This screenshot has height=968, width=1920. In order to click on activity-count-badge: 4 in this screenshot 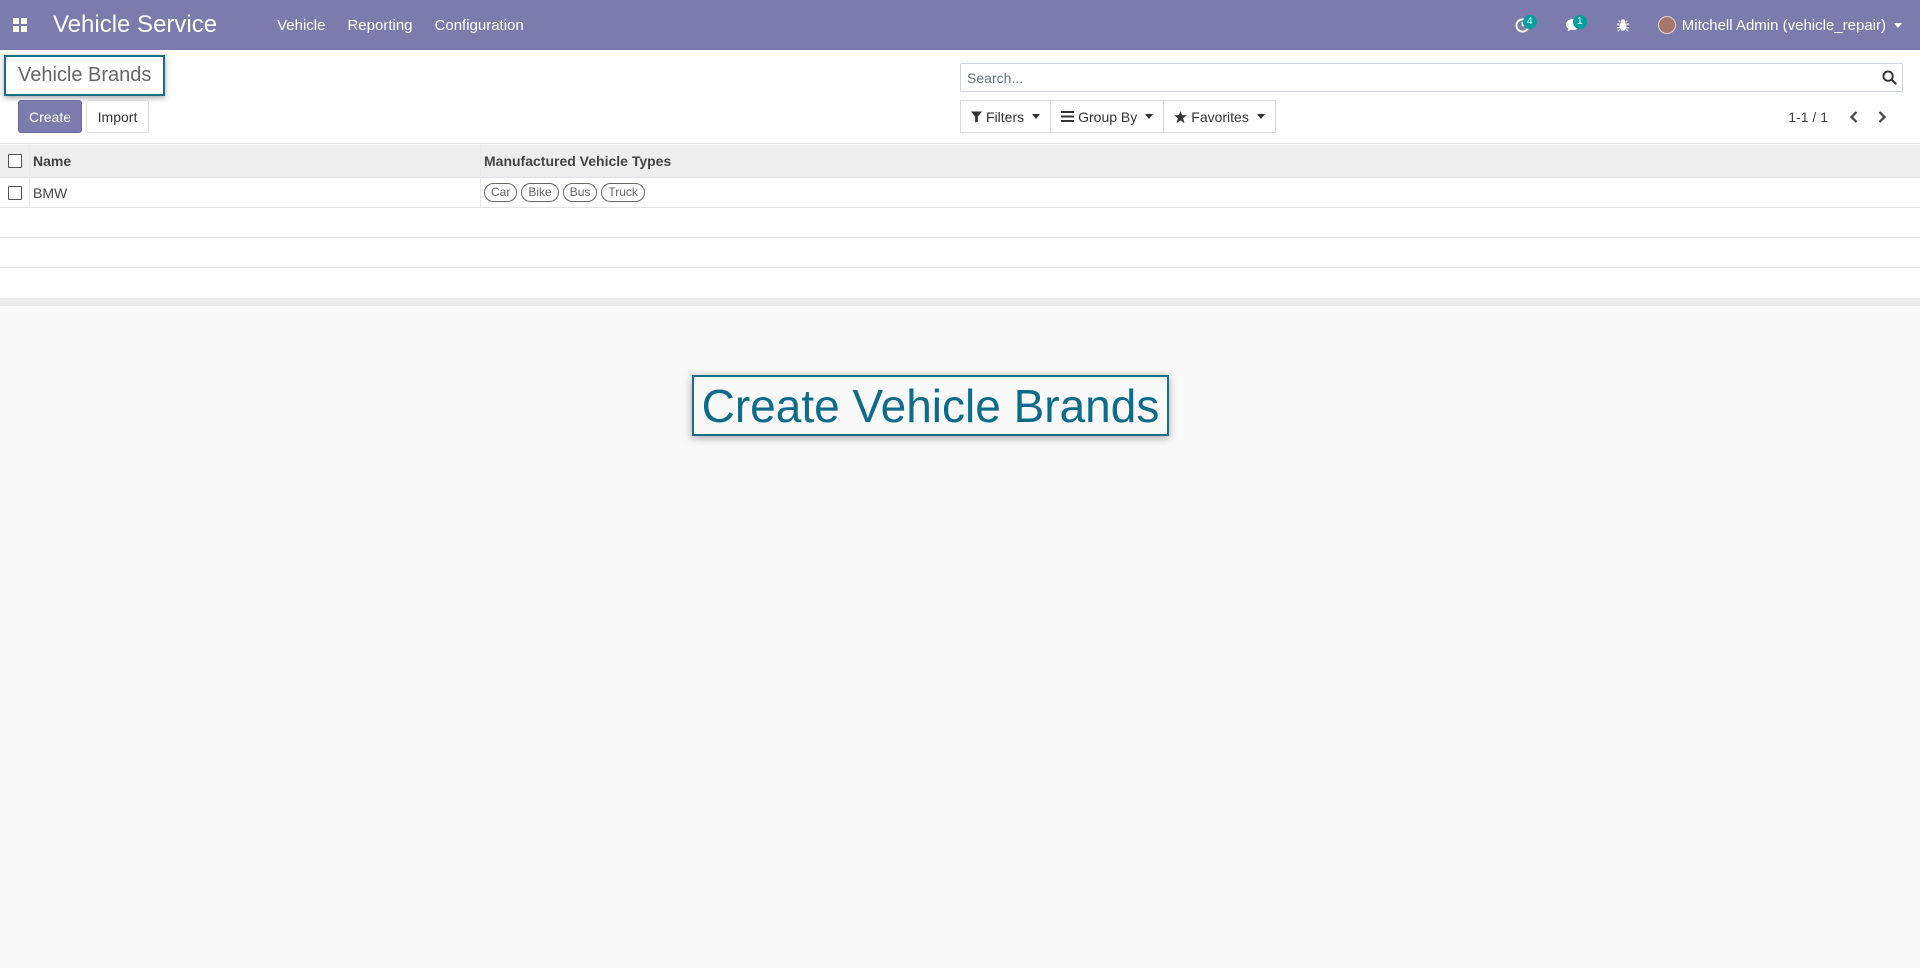, I will do `click(1529, 22)`.